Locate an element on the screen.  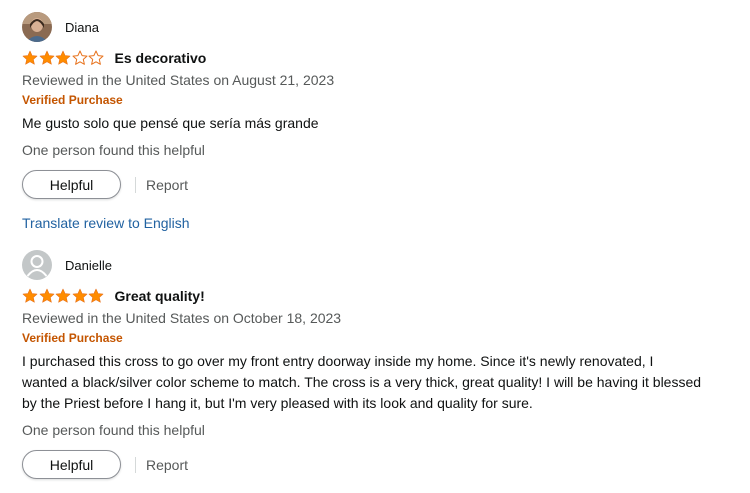
translate-review-link: Translate review to English is located at coordinates (106, 223).